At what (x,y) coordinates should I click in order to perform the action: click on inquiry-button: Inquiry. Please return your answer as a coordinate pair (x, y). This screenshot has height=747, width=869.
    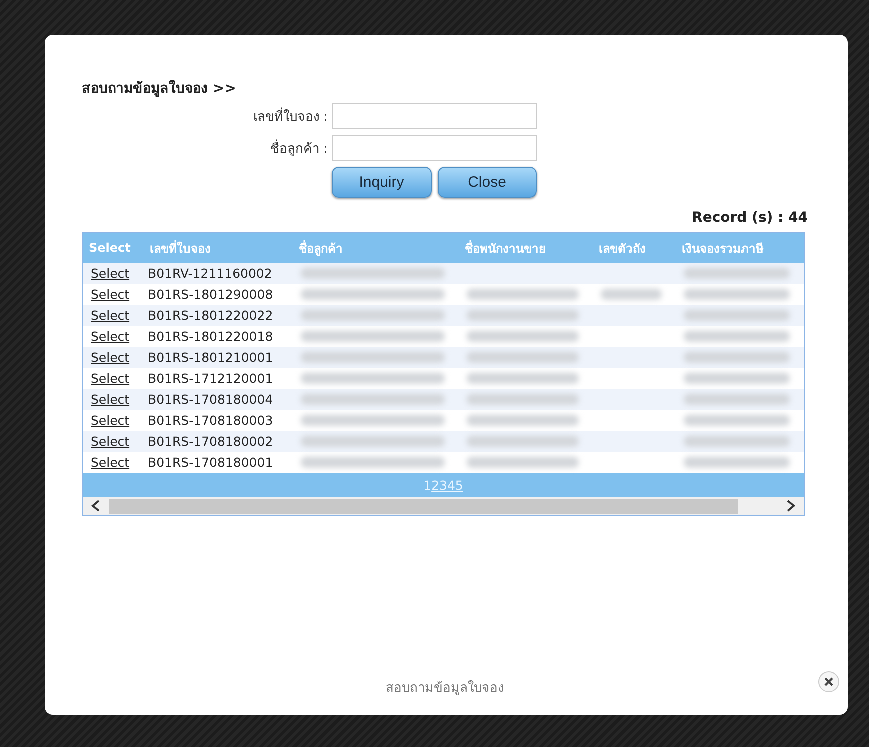
    Looking at the image, I should click on (382, 182).